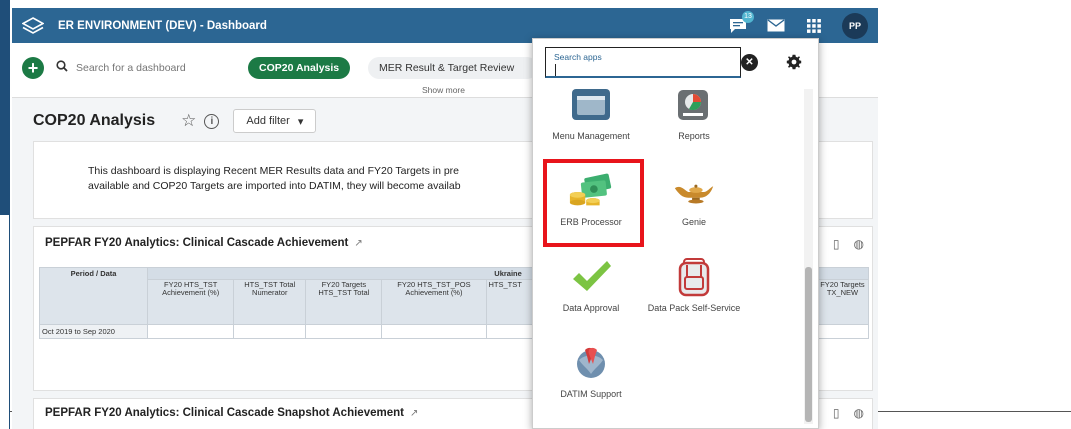 Image resolution: width=1071 pixels, height=429 pixels. What do you see at coordinates (299, 68) in the screenshot?
I see `chip-cop20-analysis: COP20 Analysis` at bounding box center [299, 68].